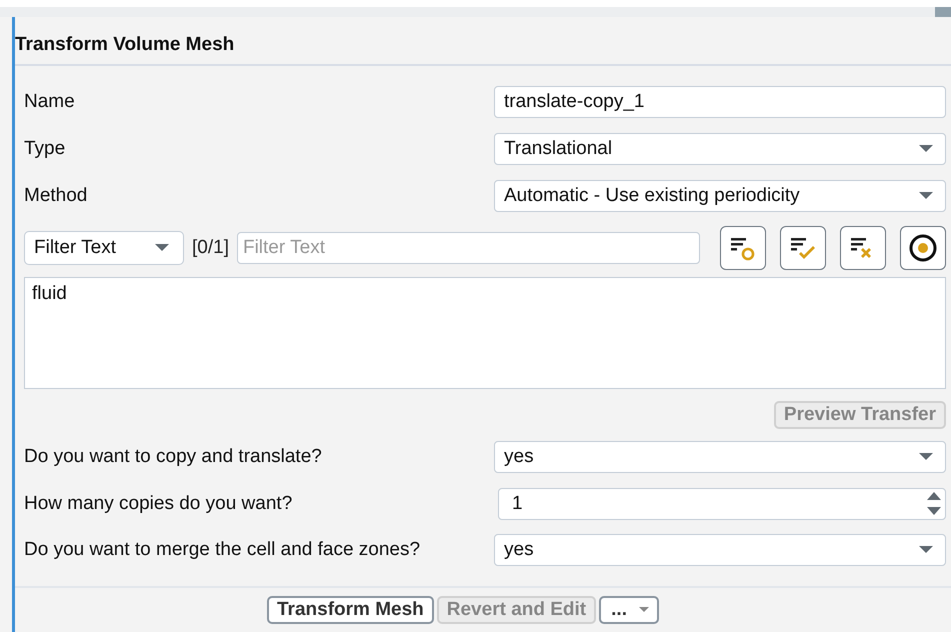 The width and height of the screenshot is (951, 632). What do you see at coordinates (468, 248) in the screenshot?
I see `filter-field: Filter Text` at bounding box center [468, 248].